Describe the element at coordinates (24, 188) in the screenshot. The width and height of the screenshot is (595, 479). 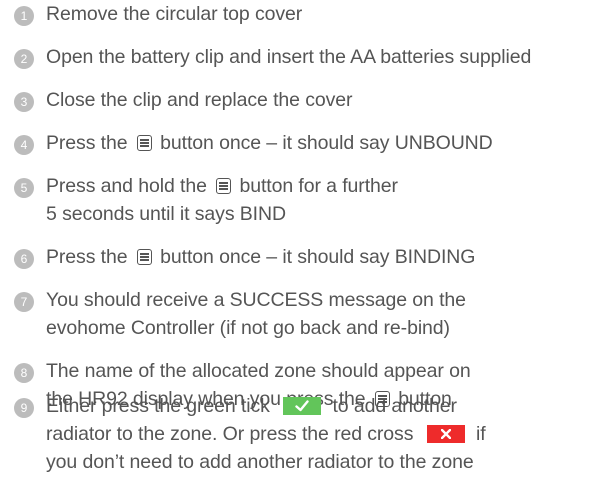
I see `step-number: 5` at that location.